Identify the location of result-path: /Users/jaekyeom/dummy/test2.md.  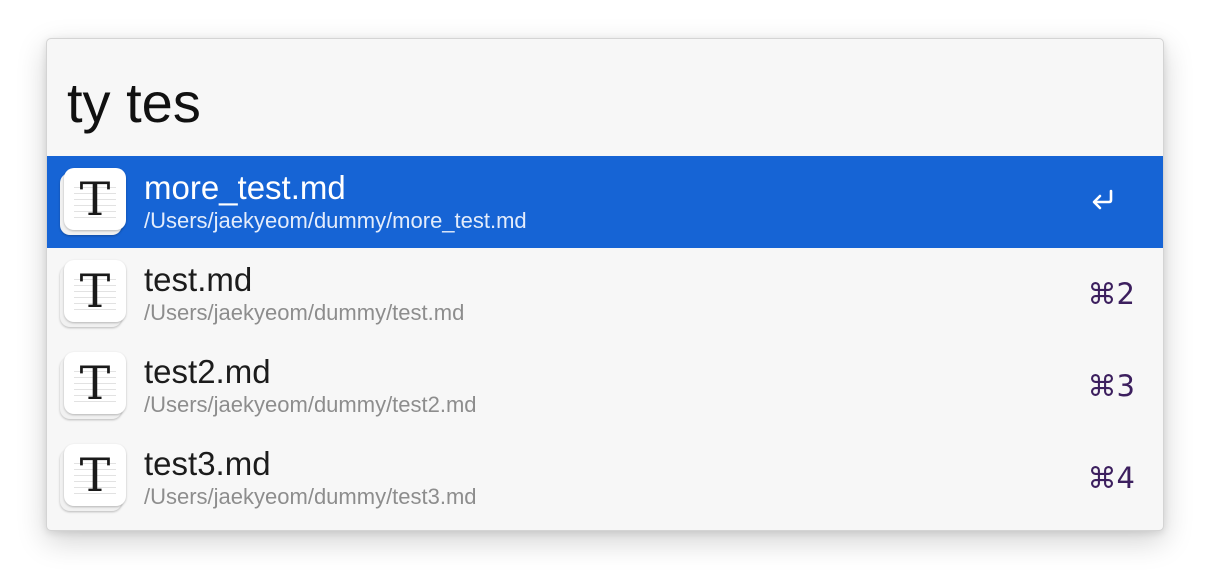
(310, 404).